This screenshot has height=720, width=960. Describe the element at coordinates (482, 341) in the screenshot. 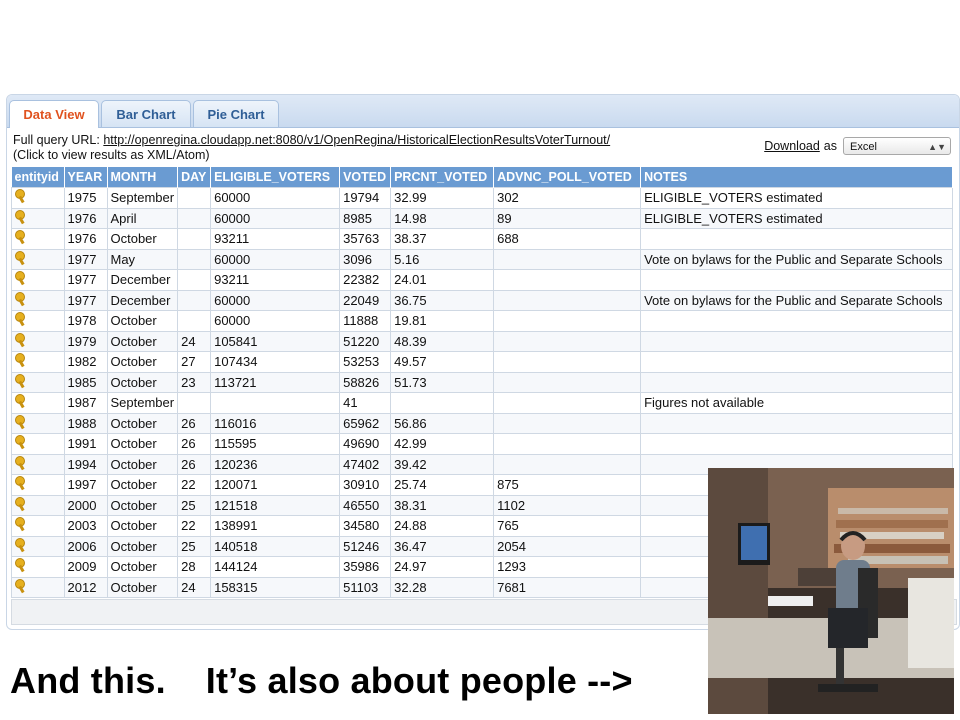

I see `table-row: 1979 October 24 105841 51220 48.39` at that location.